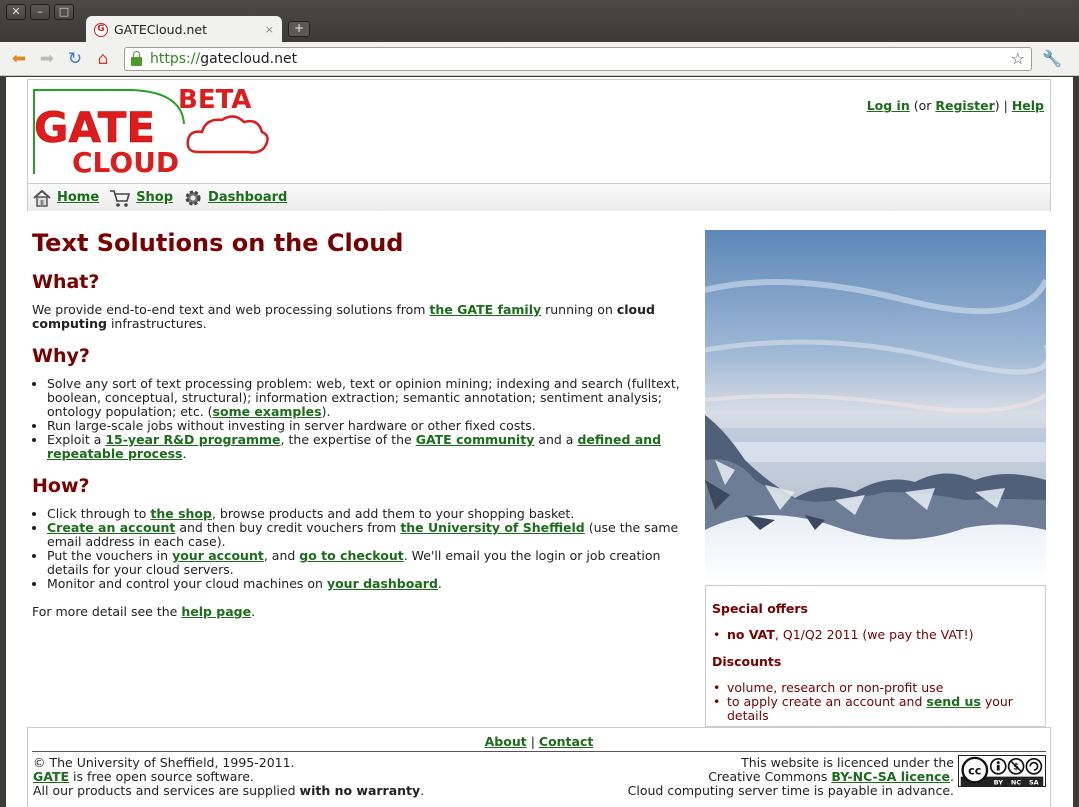 The width and height of the screenshot is (1079, 807). What do you see at coordinates (1018, 58) in the screenshot?
I see `bookmark-star-icon: ☆` at bounding box center [1018, 58].